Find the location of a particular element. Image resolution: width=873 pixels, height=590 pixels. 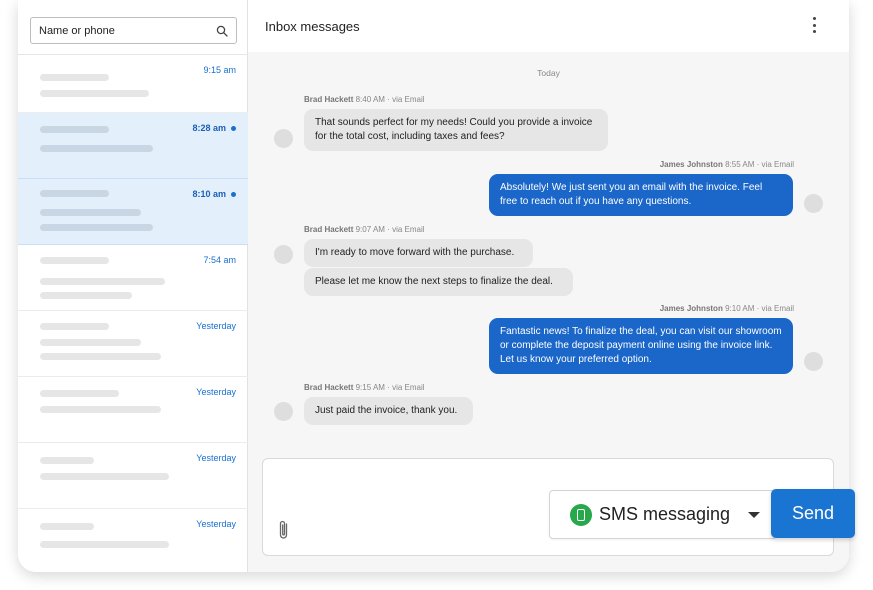

conversation-item: 8:10 am is located at coordinates (133, 212).